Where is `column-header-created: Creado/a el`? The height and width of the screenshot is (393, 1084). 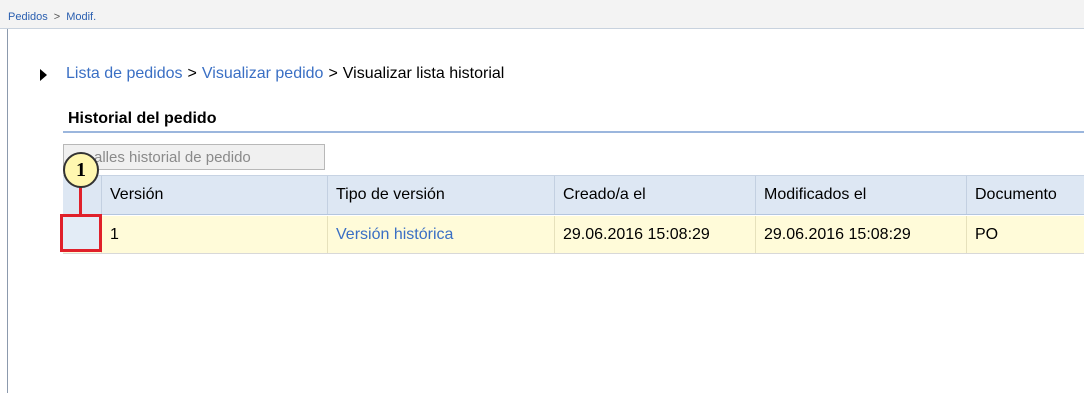 column-header-created: Creado/a el is located at coordinates (655, 195).